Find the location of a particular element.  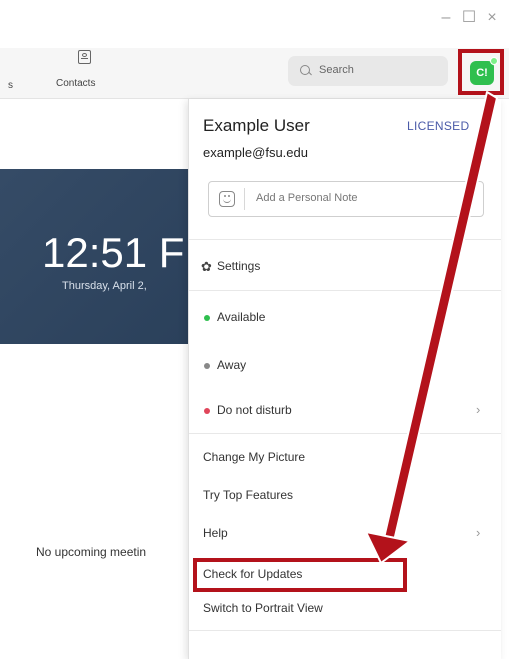

annotation-arrow-head is located at coordinates (388, 547).